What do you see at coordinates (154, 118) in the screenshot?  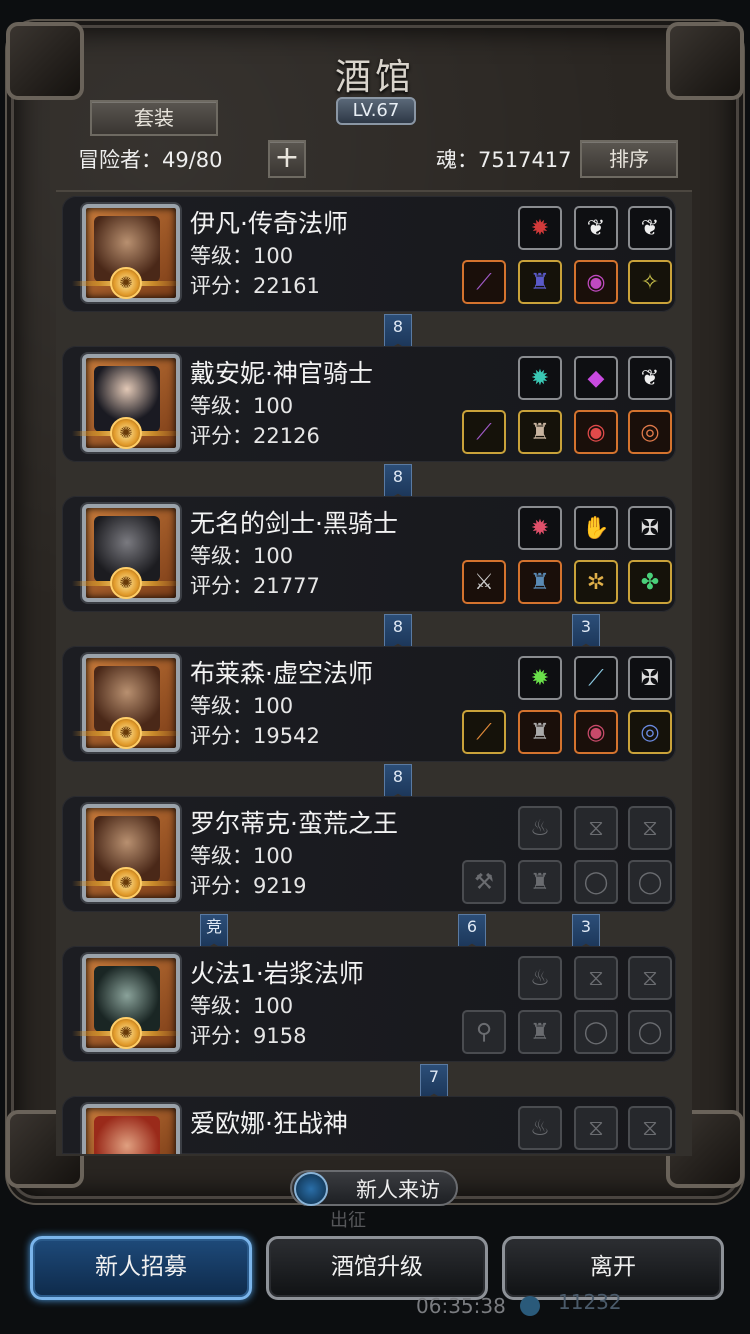 I see `set-button: 套装` at bounding box center [154, 118].